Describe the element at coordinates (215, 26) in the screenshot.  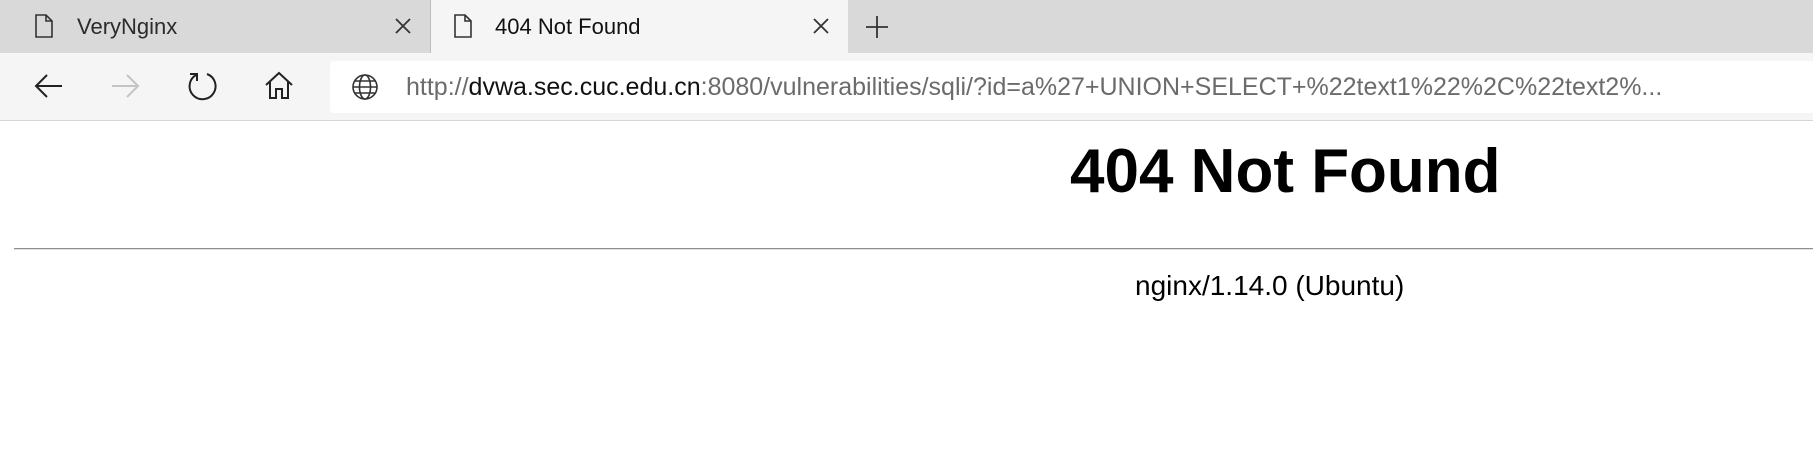
I see `tab-verynginx: VeryNginx` at that location.